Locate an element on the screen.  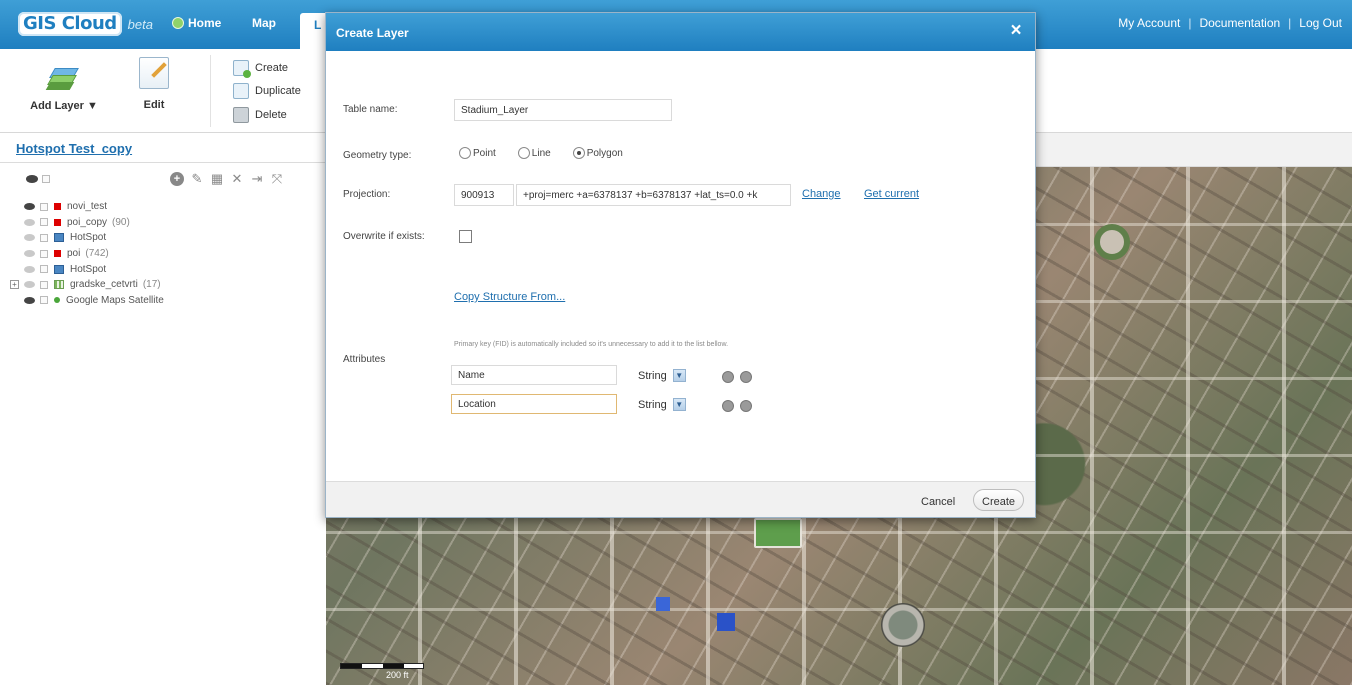
create-layer-button: Create is located at coordinates (261, 69).